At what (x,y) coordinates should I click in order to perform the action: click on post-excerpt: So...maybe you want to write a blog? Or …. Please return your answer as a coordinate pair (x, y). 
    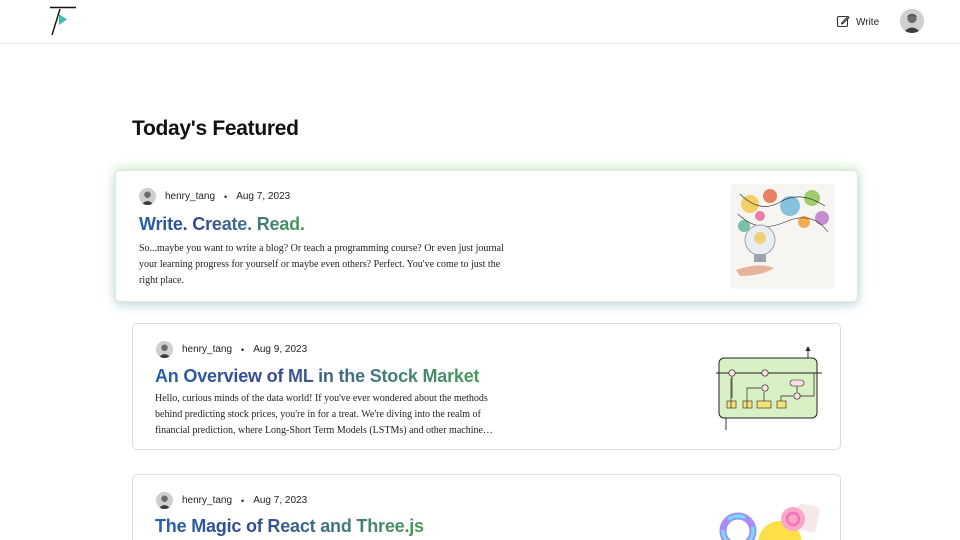
    Looking at the image, I should click on (321, 264).